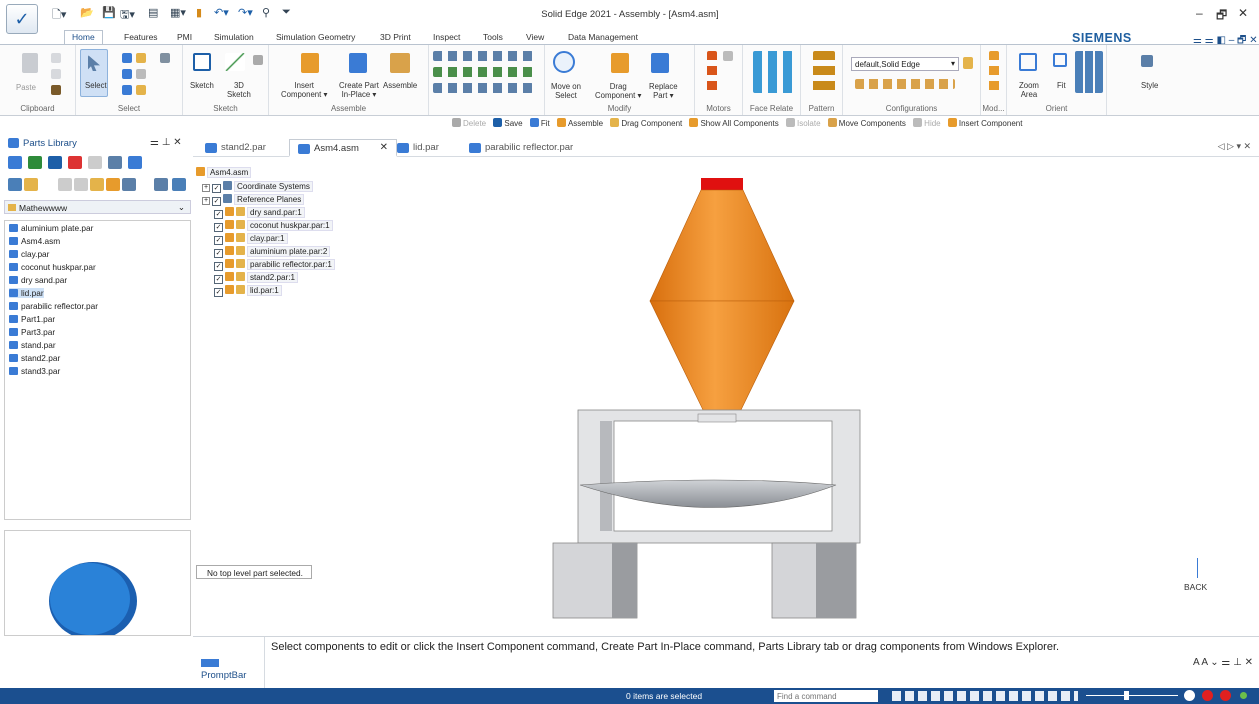 This screenshot has width=1259, height=704. Describe the element at coordinates (310, 63) in the screenshot. I see `insert-component-icon` at that location.